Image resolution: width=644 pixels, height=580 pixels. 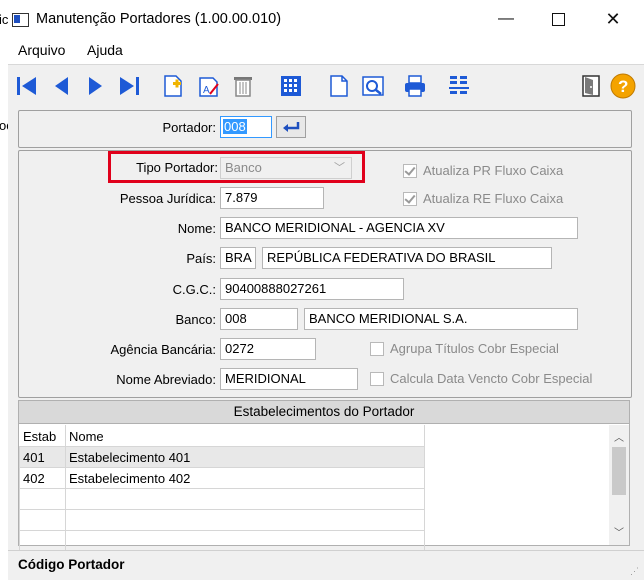 What do you see at coordinates (238, 258) in the screenshot?
I see `pais-code-input: BRA` at bounding box center [238, 258].